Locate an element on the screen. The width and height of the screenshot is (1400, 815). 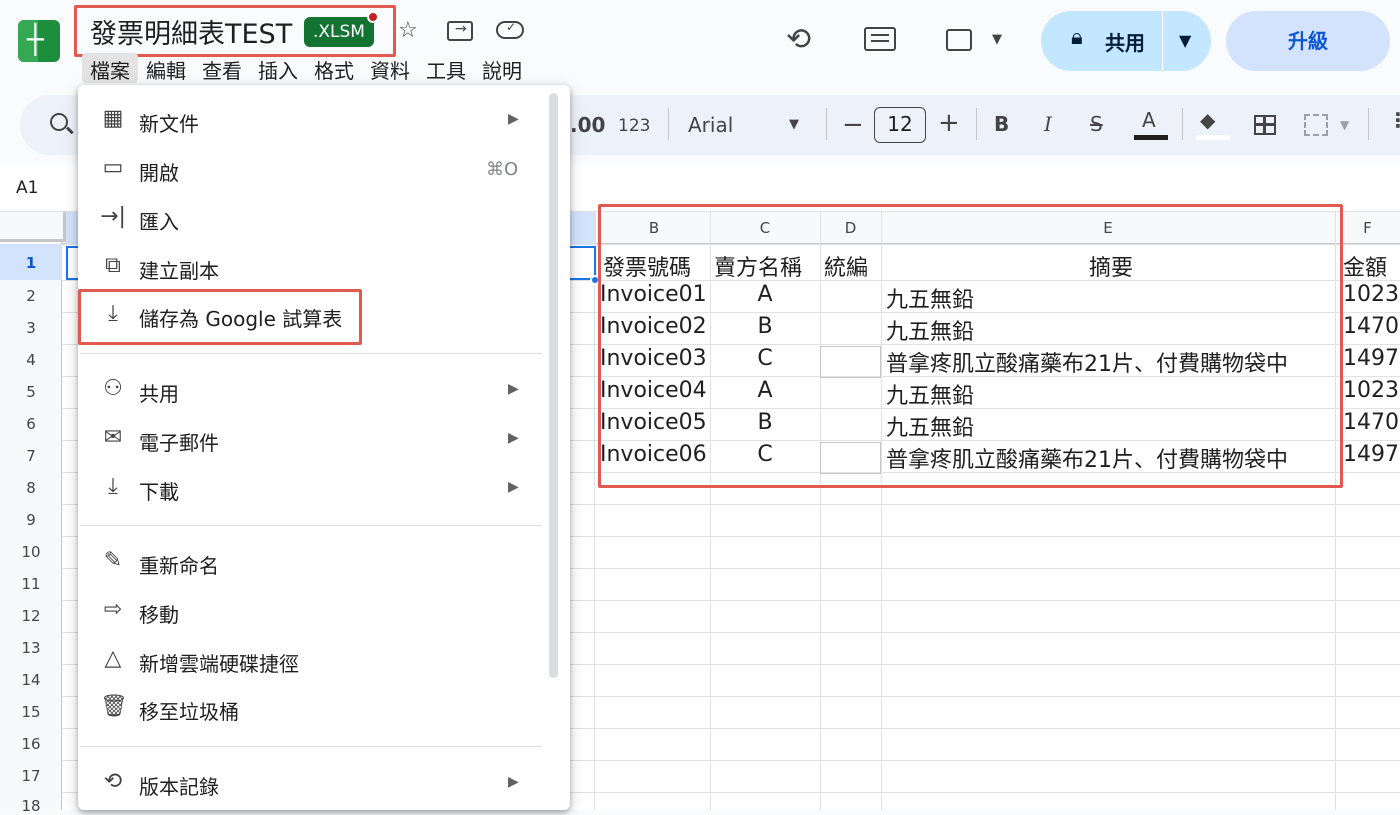
move-icon: ⇨ is located at coordinates (113, 609).